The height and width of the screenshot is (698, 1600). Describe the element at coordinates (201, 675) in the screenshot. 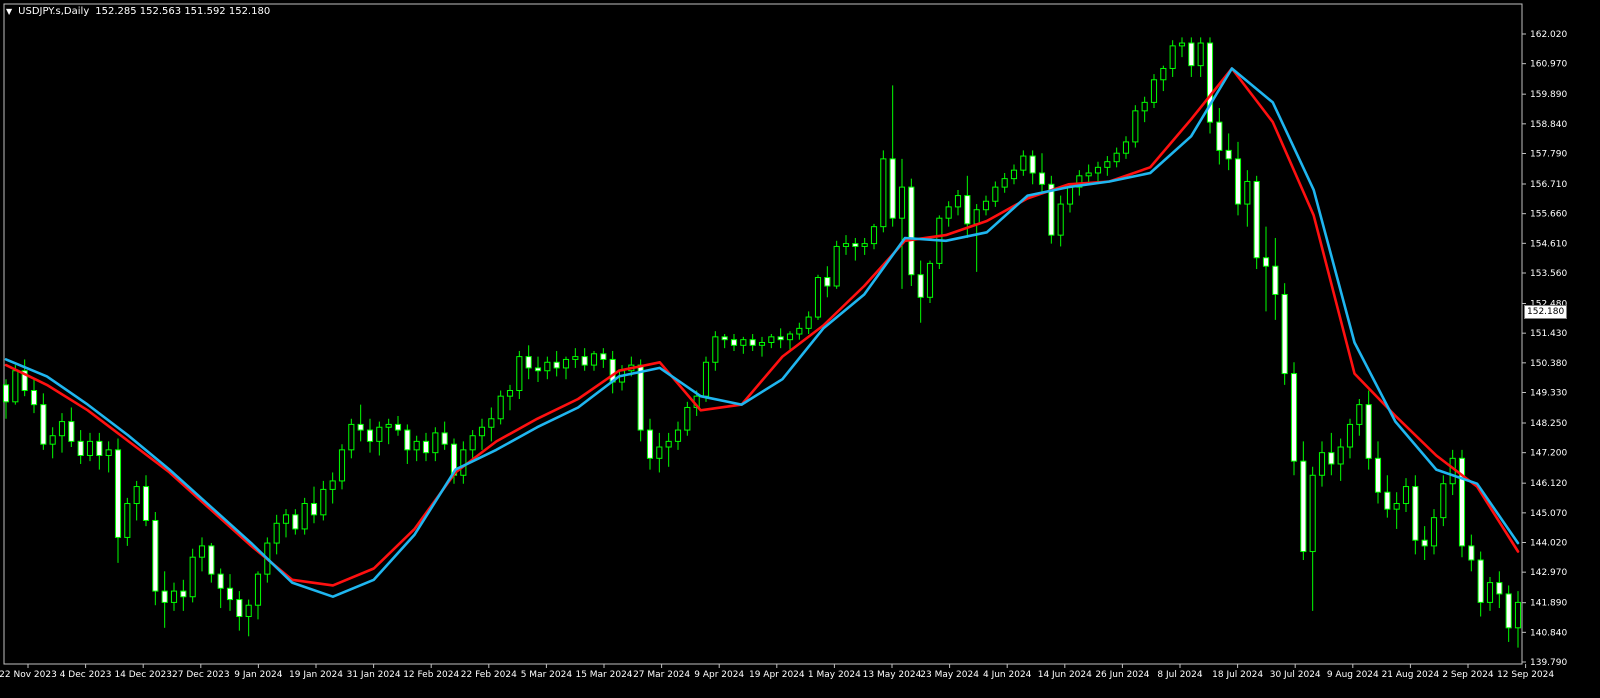

I see `x-tick-label: 27 Dec 2023` at that location.